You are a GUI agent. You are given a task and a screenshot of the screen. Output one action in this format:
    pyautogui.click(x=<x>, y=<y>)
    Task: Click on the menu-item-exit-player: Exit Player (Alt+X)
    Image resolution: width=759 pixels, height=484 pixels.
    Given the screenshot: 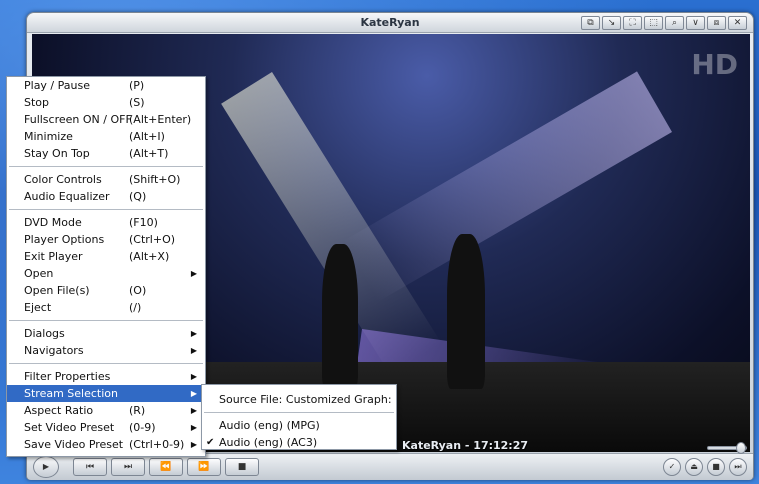 What is the action you would take?
    pyautogui.click(x=106, y=256)
    